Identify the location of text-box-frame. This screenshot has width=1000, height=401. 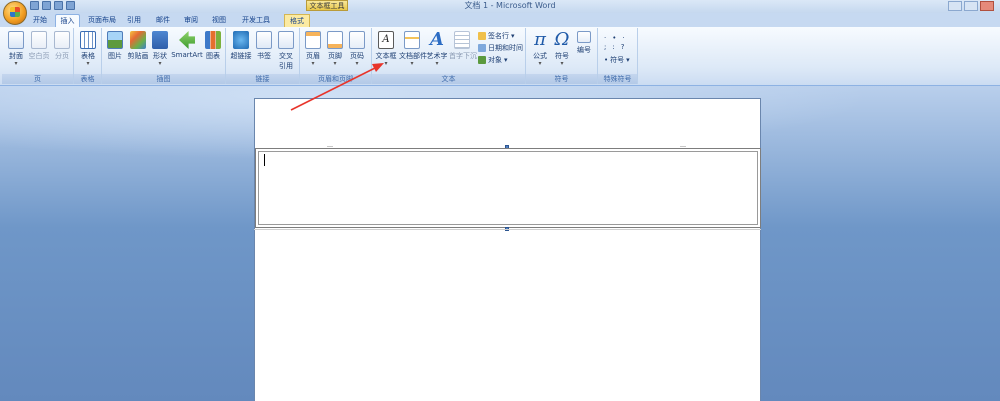
(508, 188).